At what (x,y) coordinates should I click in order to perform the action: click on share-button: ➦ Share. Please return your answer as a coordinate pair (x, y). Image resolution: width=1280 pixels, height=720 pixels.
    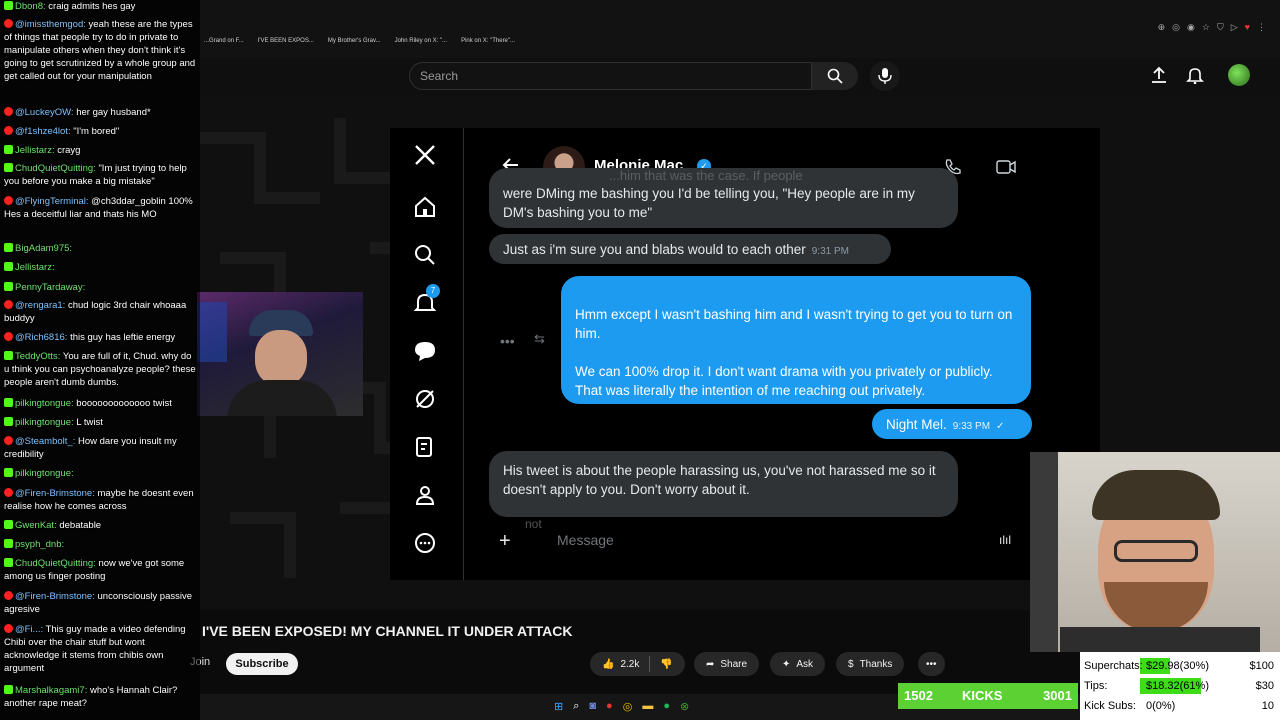
    Looking at the image, I should click on (727, 664).